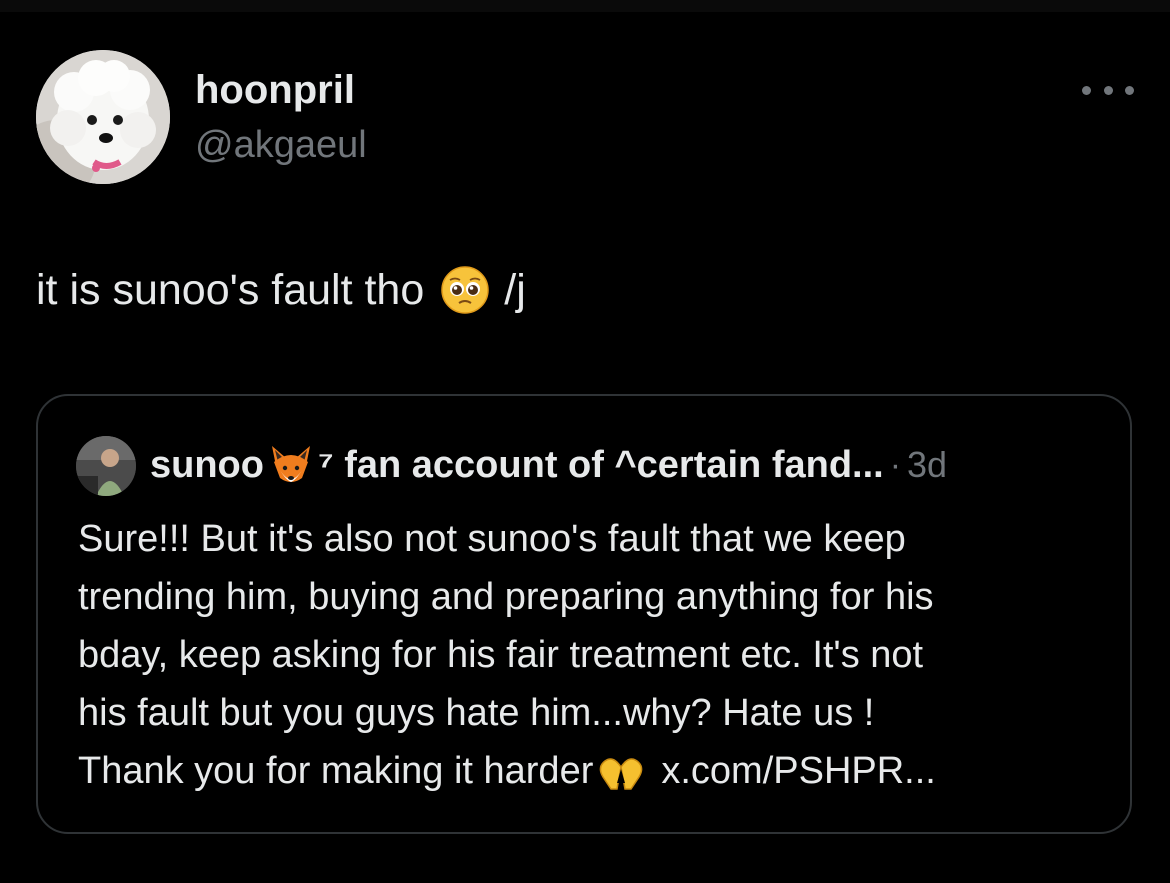 Image resolution: width=1170 pixels, height=883 pixels. I want to click on dog-avatar-icon, so click(103, 117).